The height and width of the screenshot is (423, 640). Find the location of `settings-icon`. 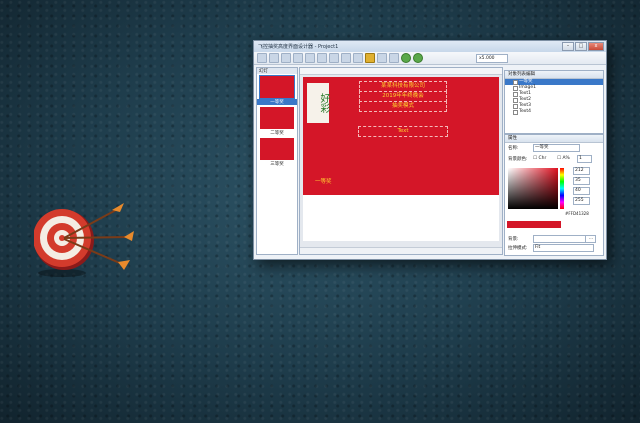

settings-icon is located at coordinates (394, 58).